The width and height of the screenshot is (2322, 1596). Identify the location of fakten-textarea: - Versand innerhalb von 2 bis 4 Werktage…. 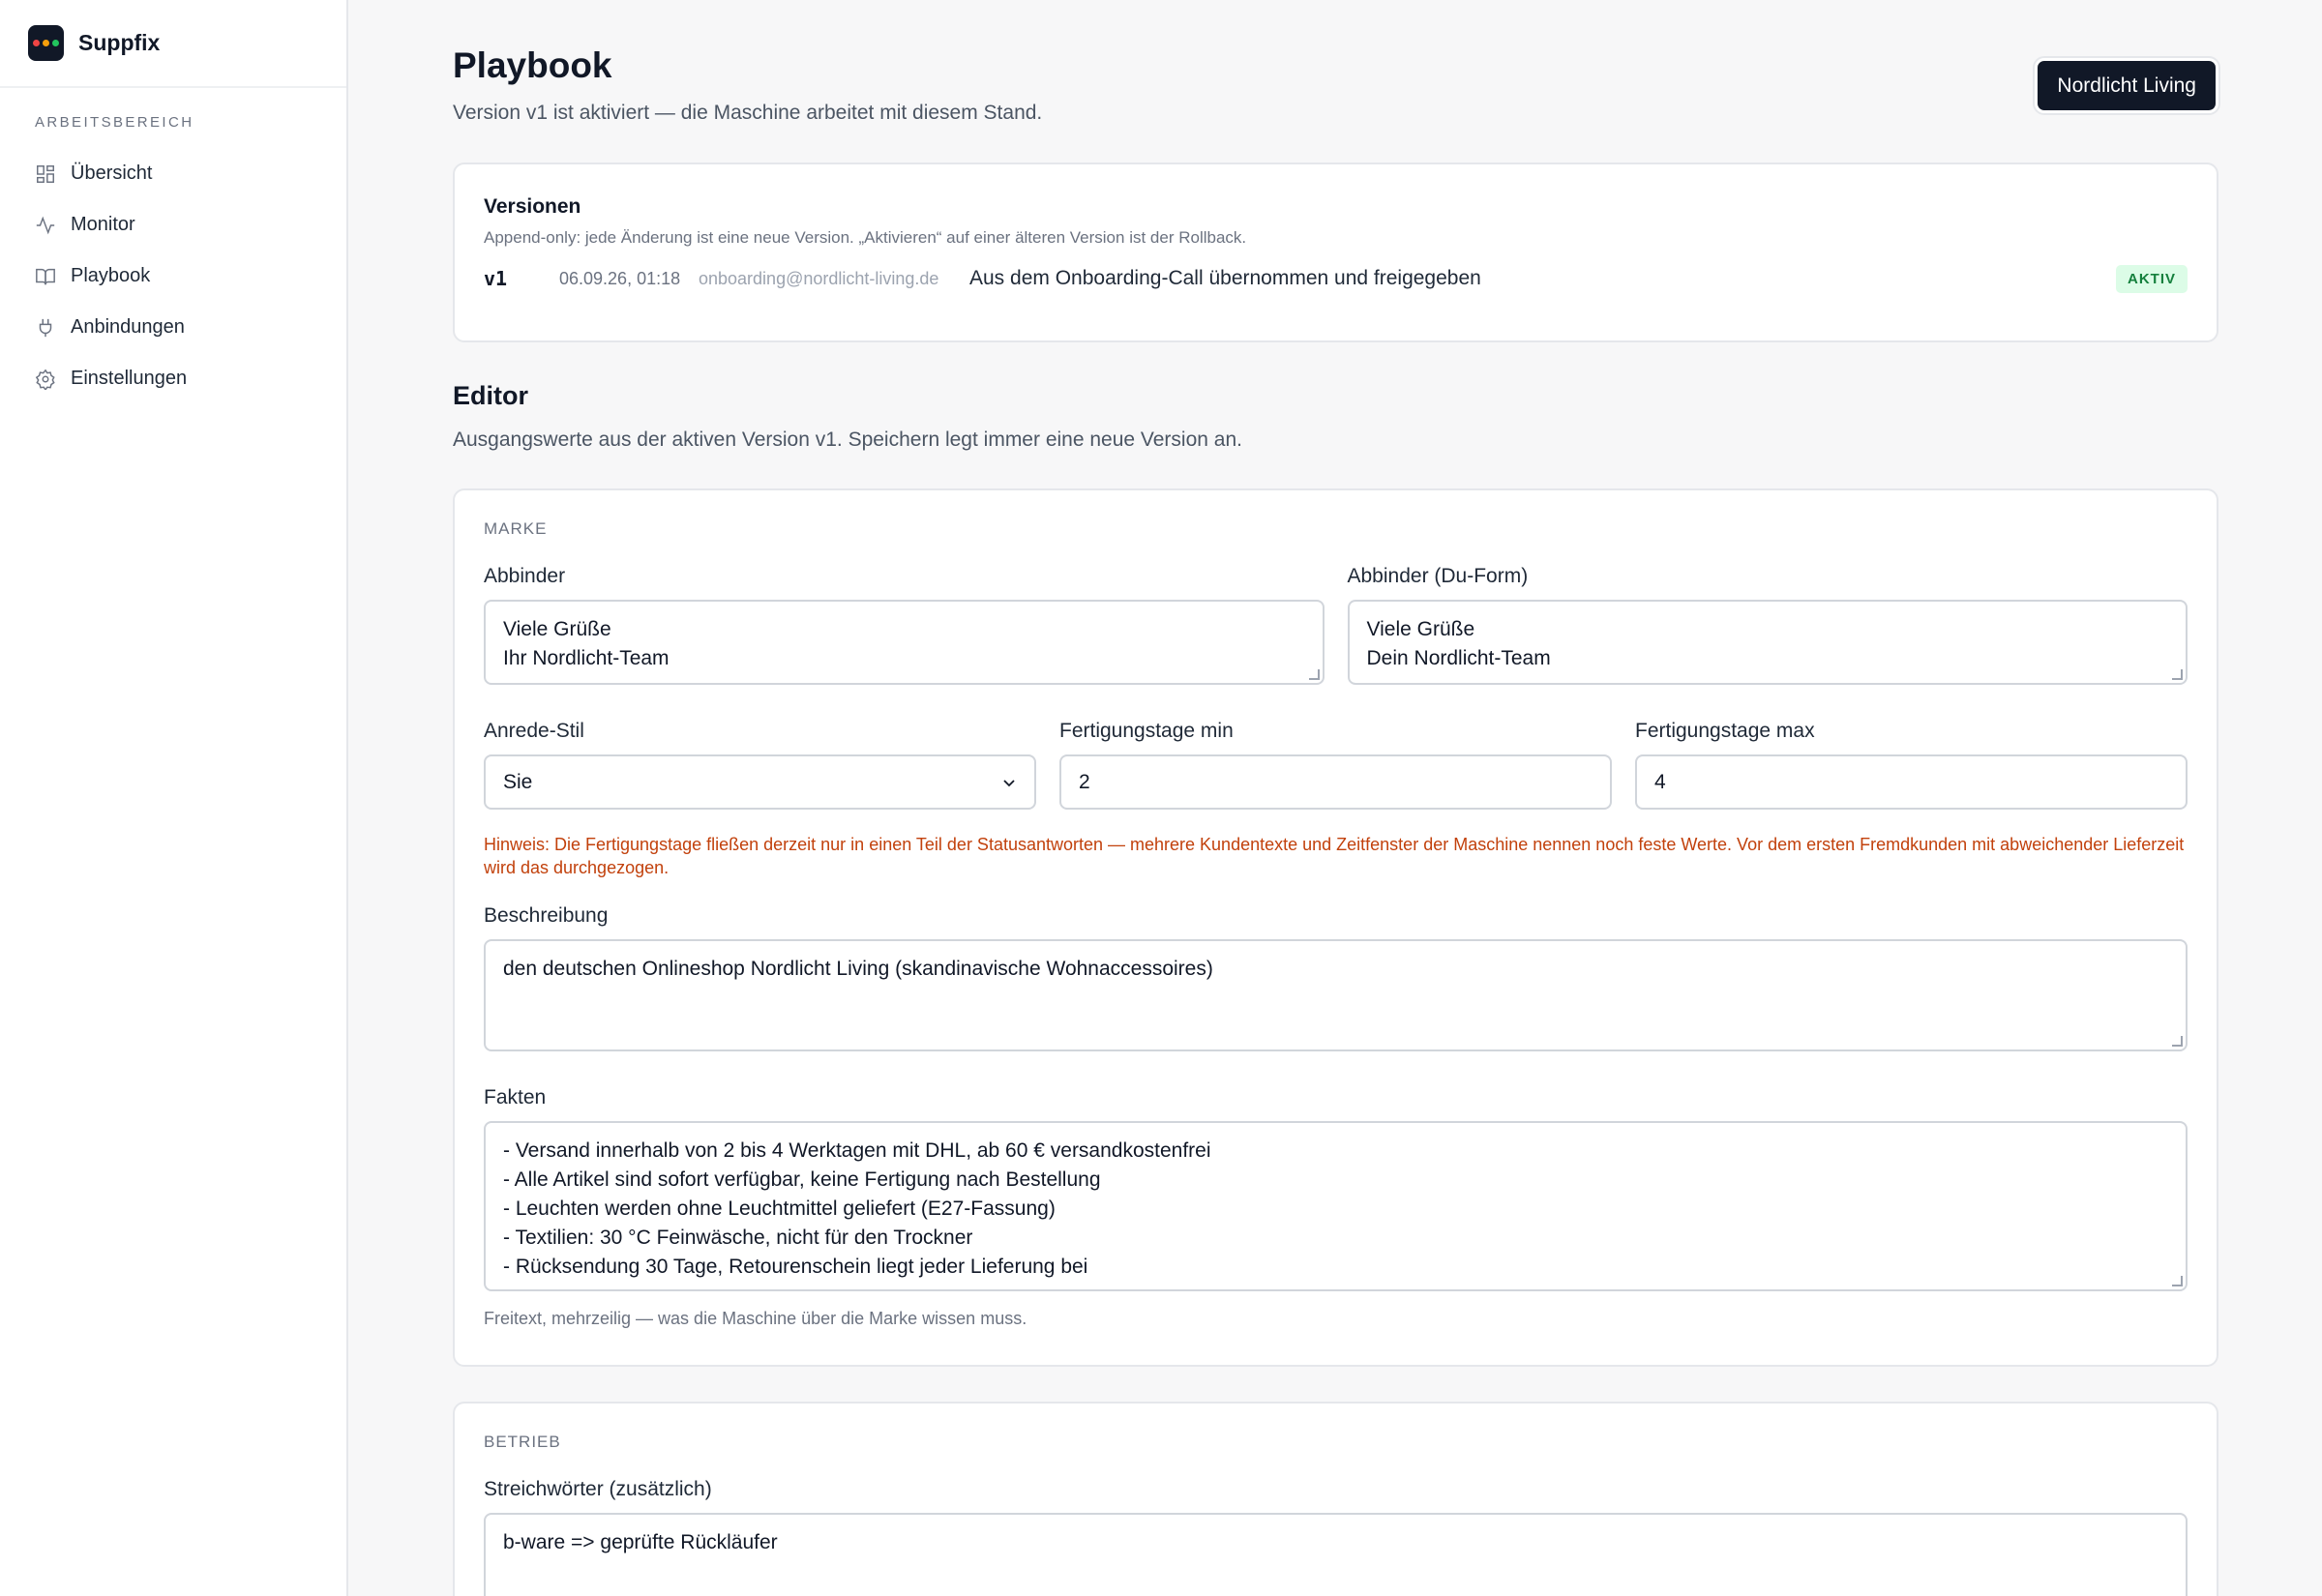
(1336, 1206).